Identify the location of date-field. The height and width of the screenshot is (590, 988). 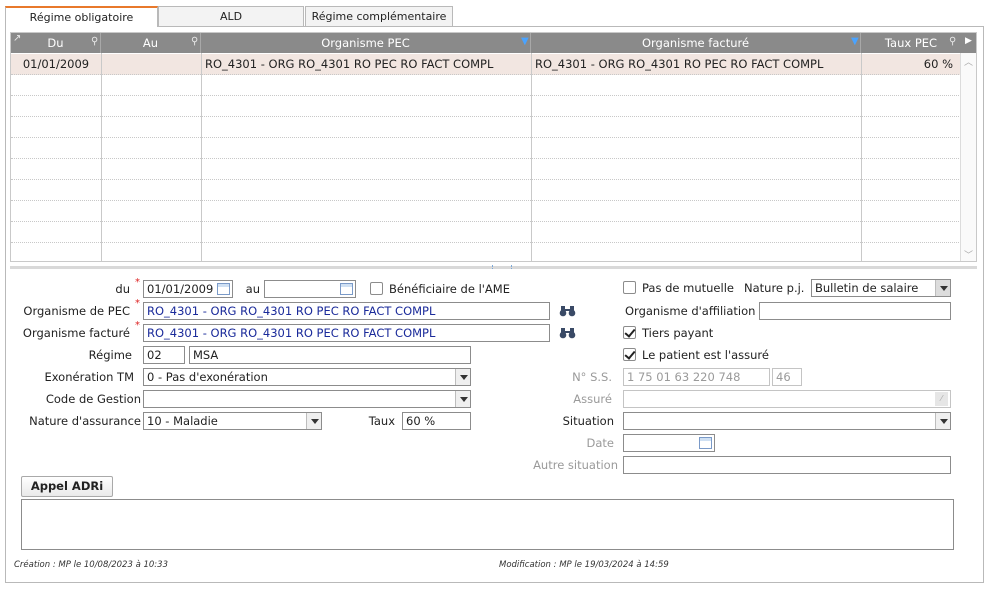
(669, 443).